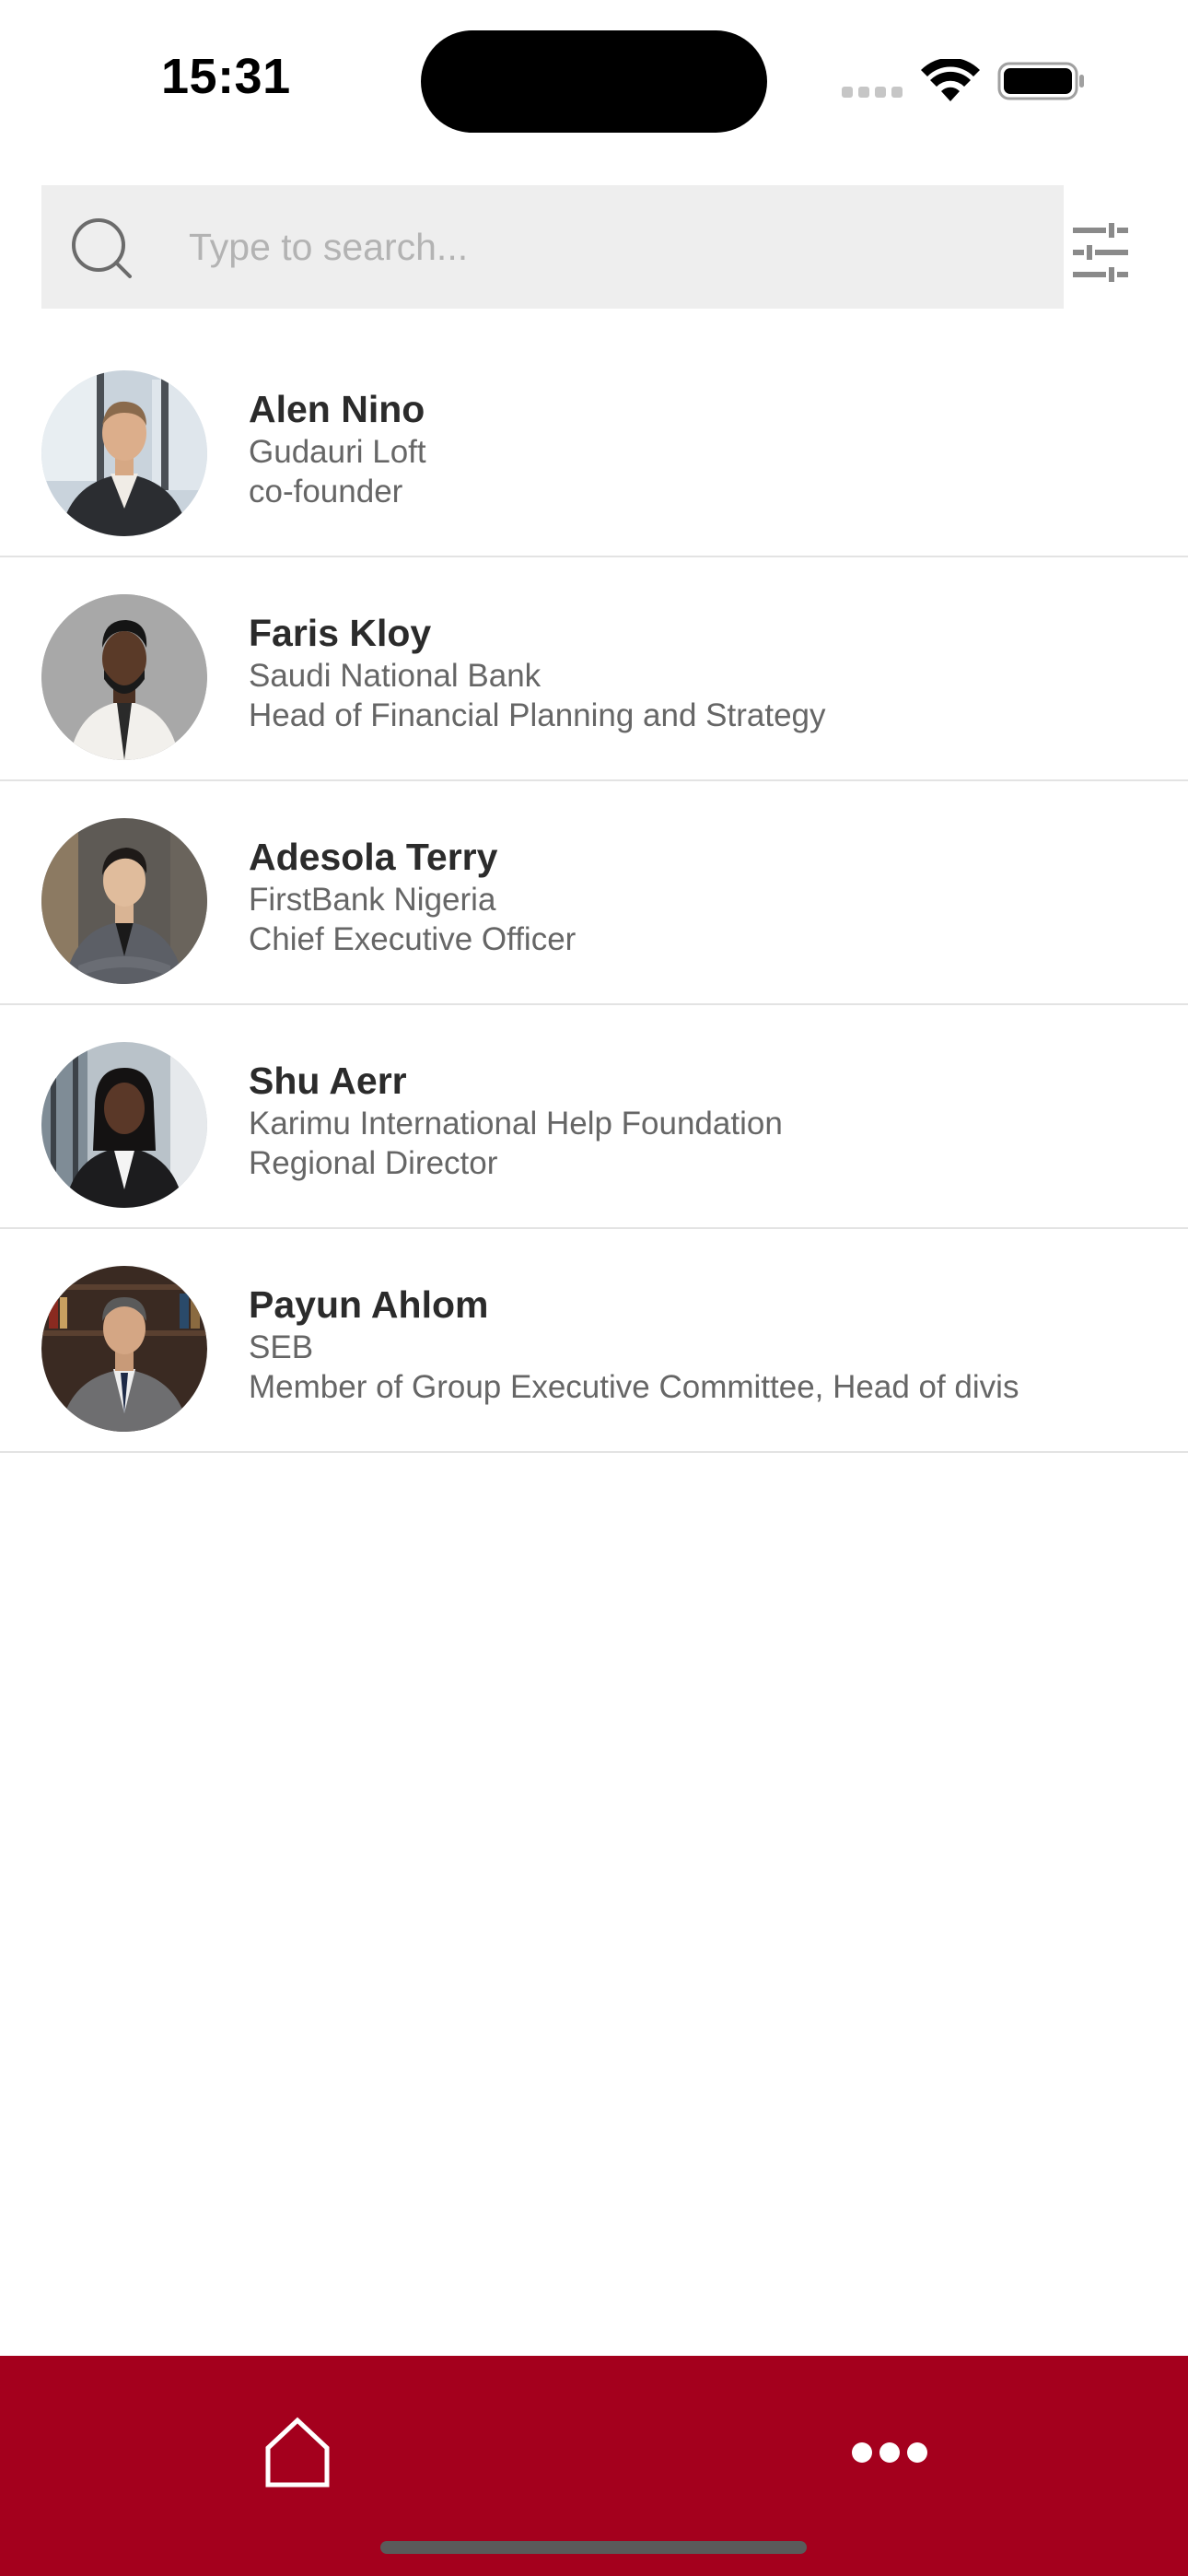 Image resolution: width=1188 pixels, height=2576 pixels. Describe the element at coordinates (873, 92) in the screenshot. I see `cellular-signal-icon` at that location.